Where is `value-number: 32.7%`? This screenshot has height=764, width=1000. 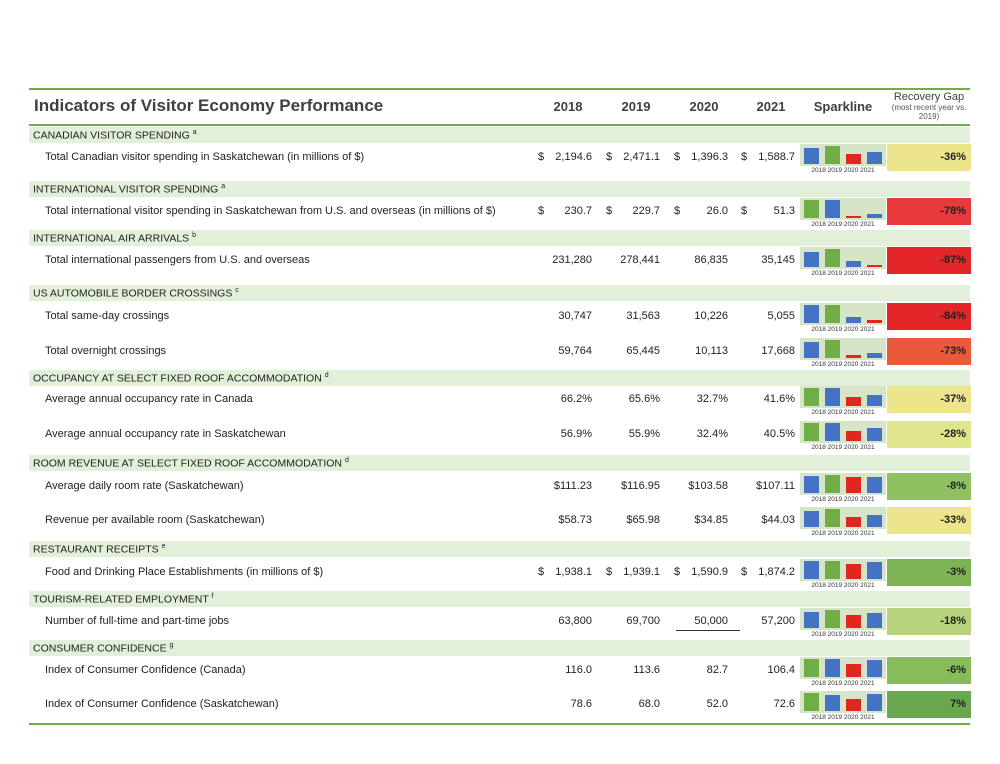 value-number: 32.7% is located at coordinates (712, 399).